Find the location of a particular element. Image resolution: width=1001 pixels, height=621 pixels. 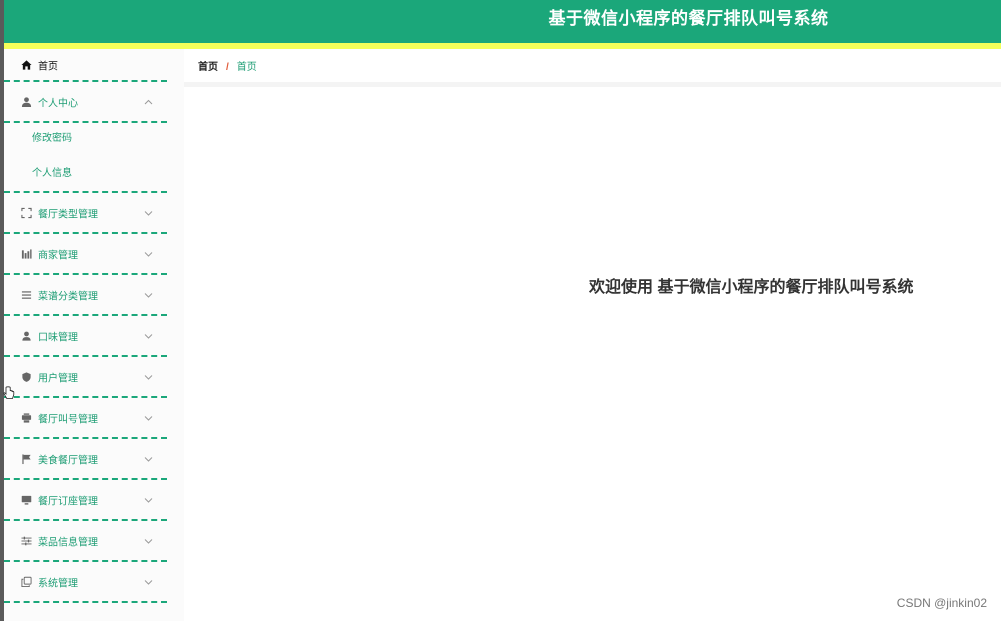

sidebar-item-queue-call: 餐厅叫号管理 is located at coordinates (85, 418).